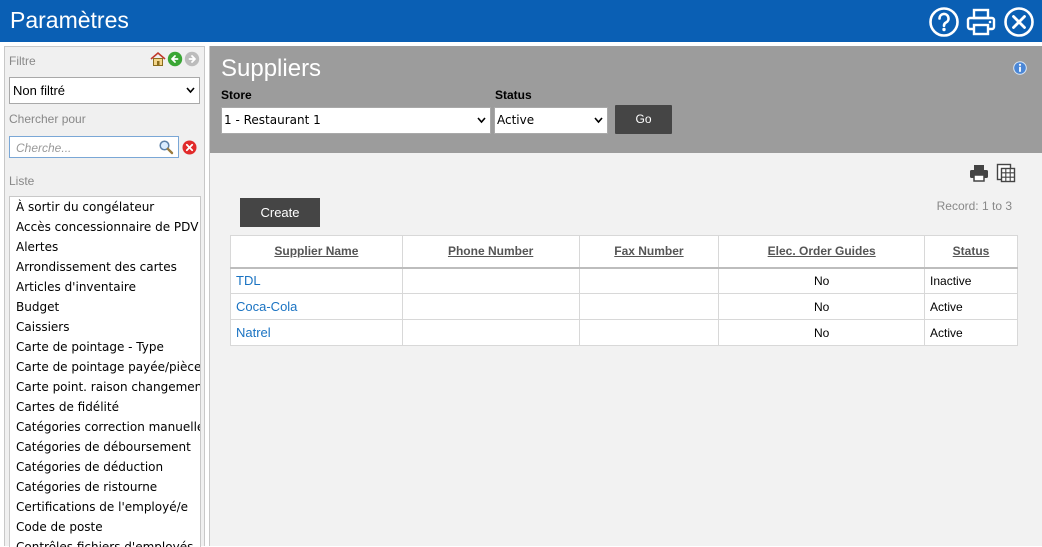  I want to click on column-header-supplier-name: Supplier Name, so click(316, 252).